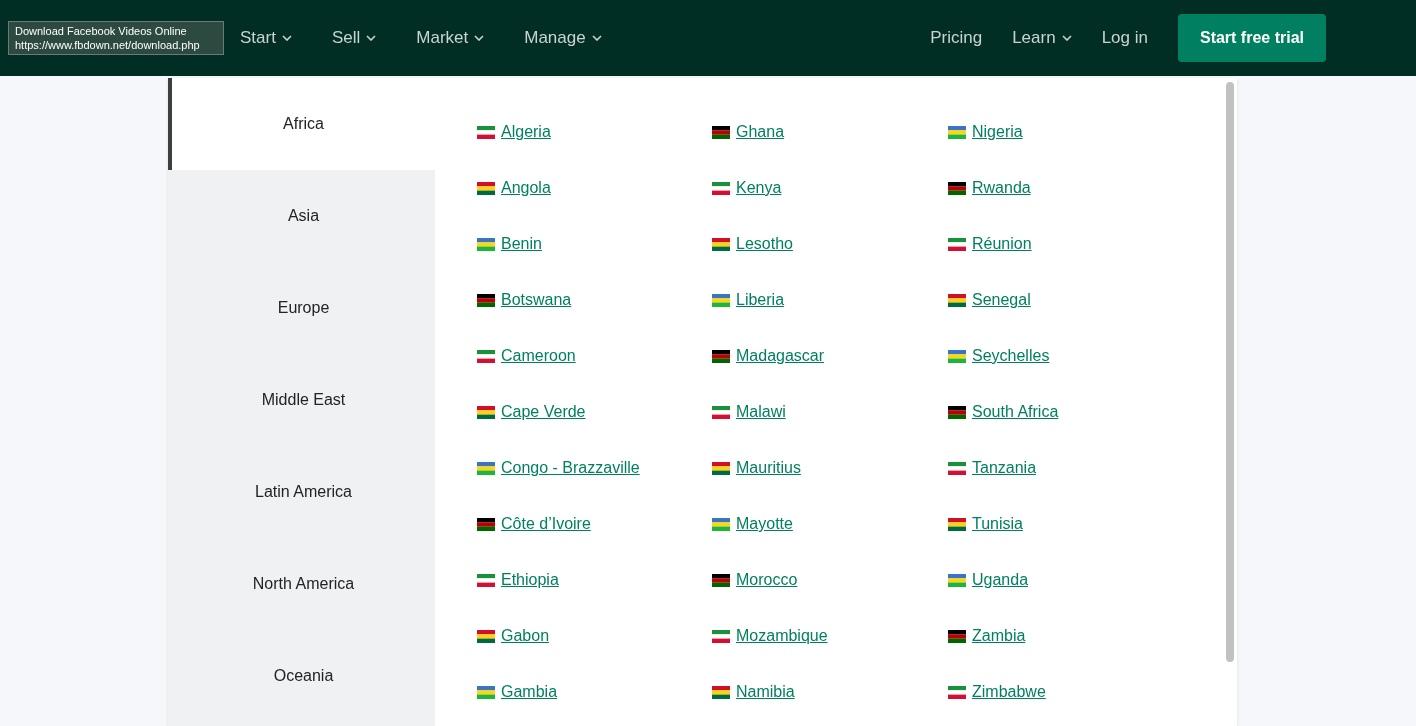 This screenshot has height=726, width=1416. What do you see at coordinates (782, 636) in the screenshot?
I see `country-link: Mozambique` at bounding box center [782, 636].